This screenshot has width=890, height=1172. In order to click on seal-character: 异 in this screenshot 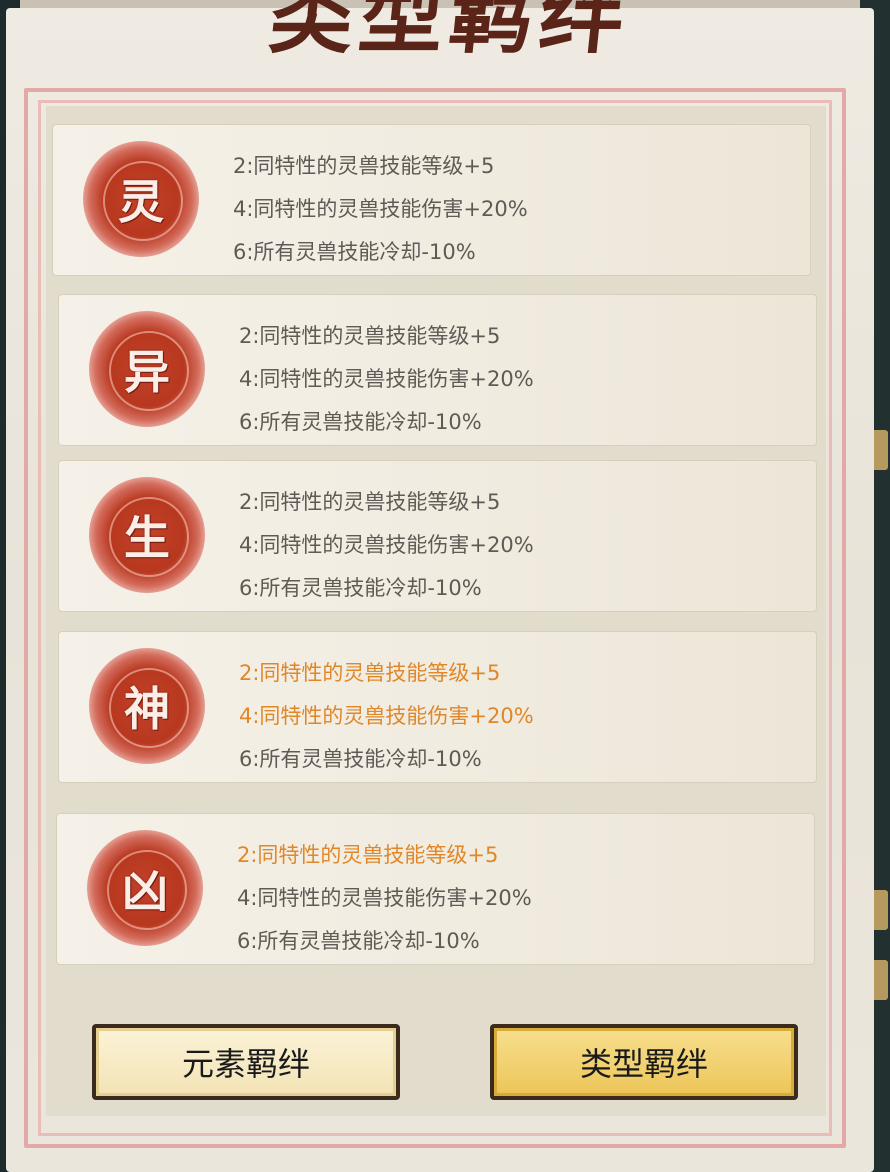, I will do `click(147, 372)`.